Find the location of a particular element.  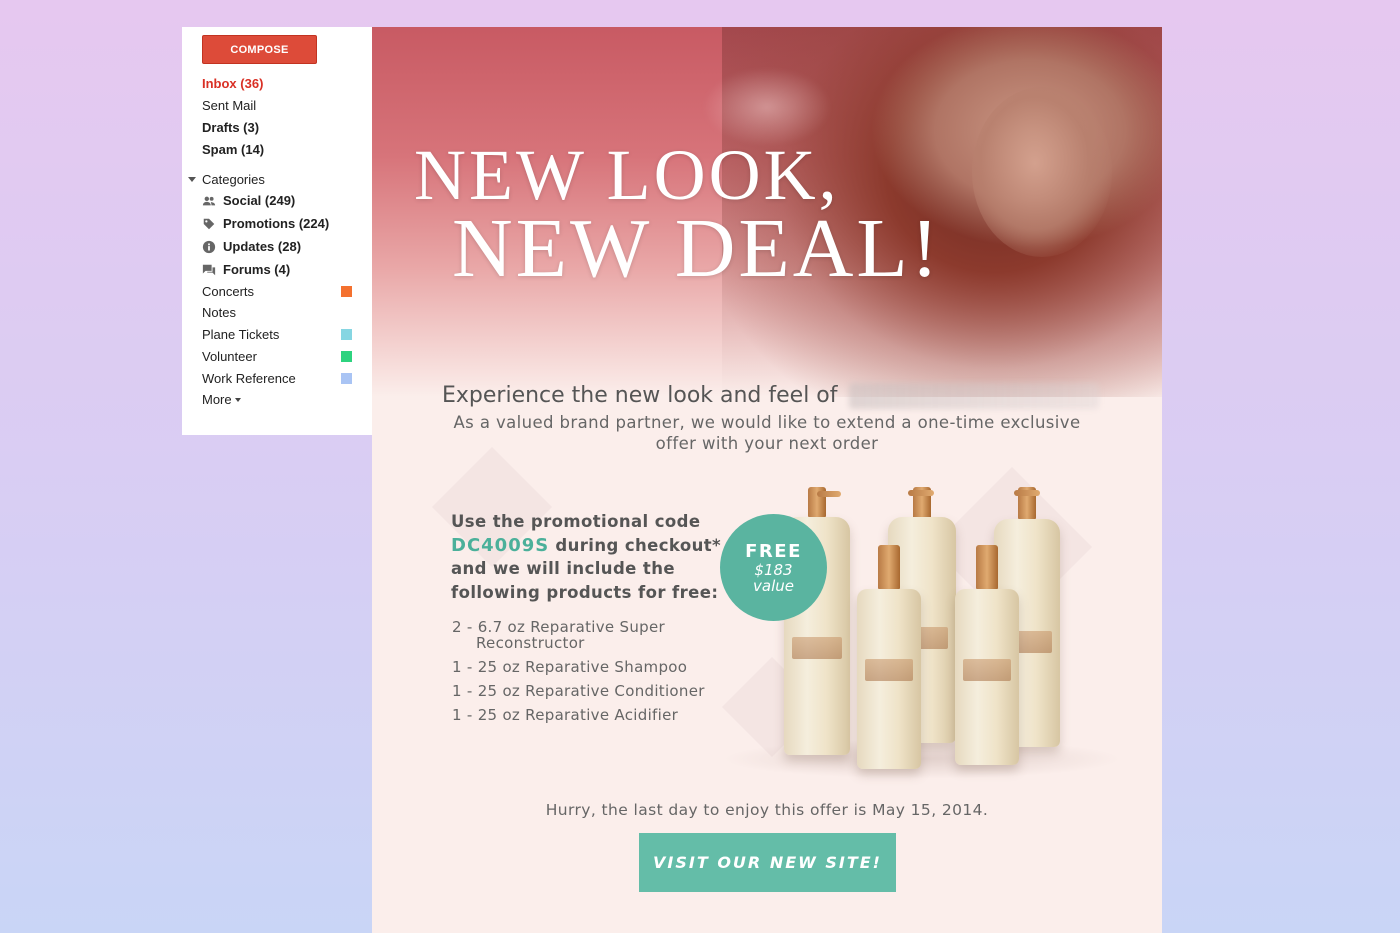

sidebar-label-volunteer: Volunteer is located at coordinates (277, 356).